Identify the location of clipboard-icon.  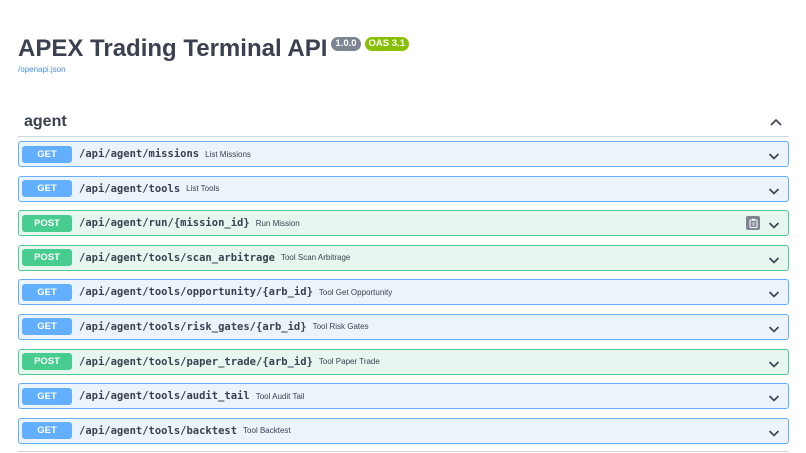
(753, 223).